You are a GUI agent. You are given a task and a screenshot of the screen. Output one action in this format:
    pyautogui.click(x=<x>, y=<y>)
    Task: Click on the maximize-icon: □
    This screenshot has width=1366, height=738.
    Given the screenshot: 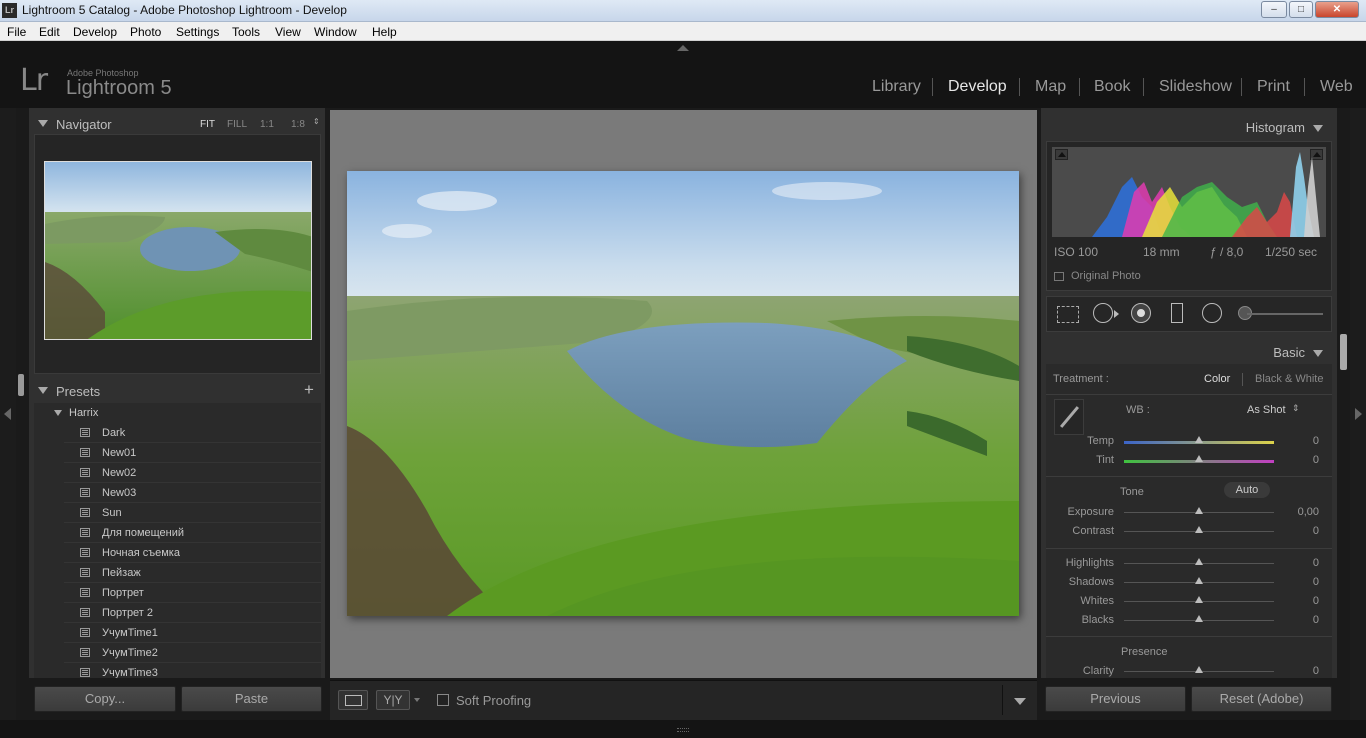 What is the action you would take?
    pyautogui.click(x=1301, y=9)
    